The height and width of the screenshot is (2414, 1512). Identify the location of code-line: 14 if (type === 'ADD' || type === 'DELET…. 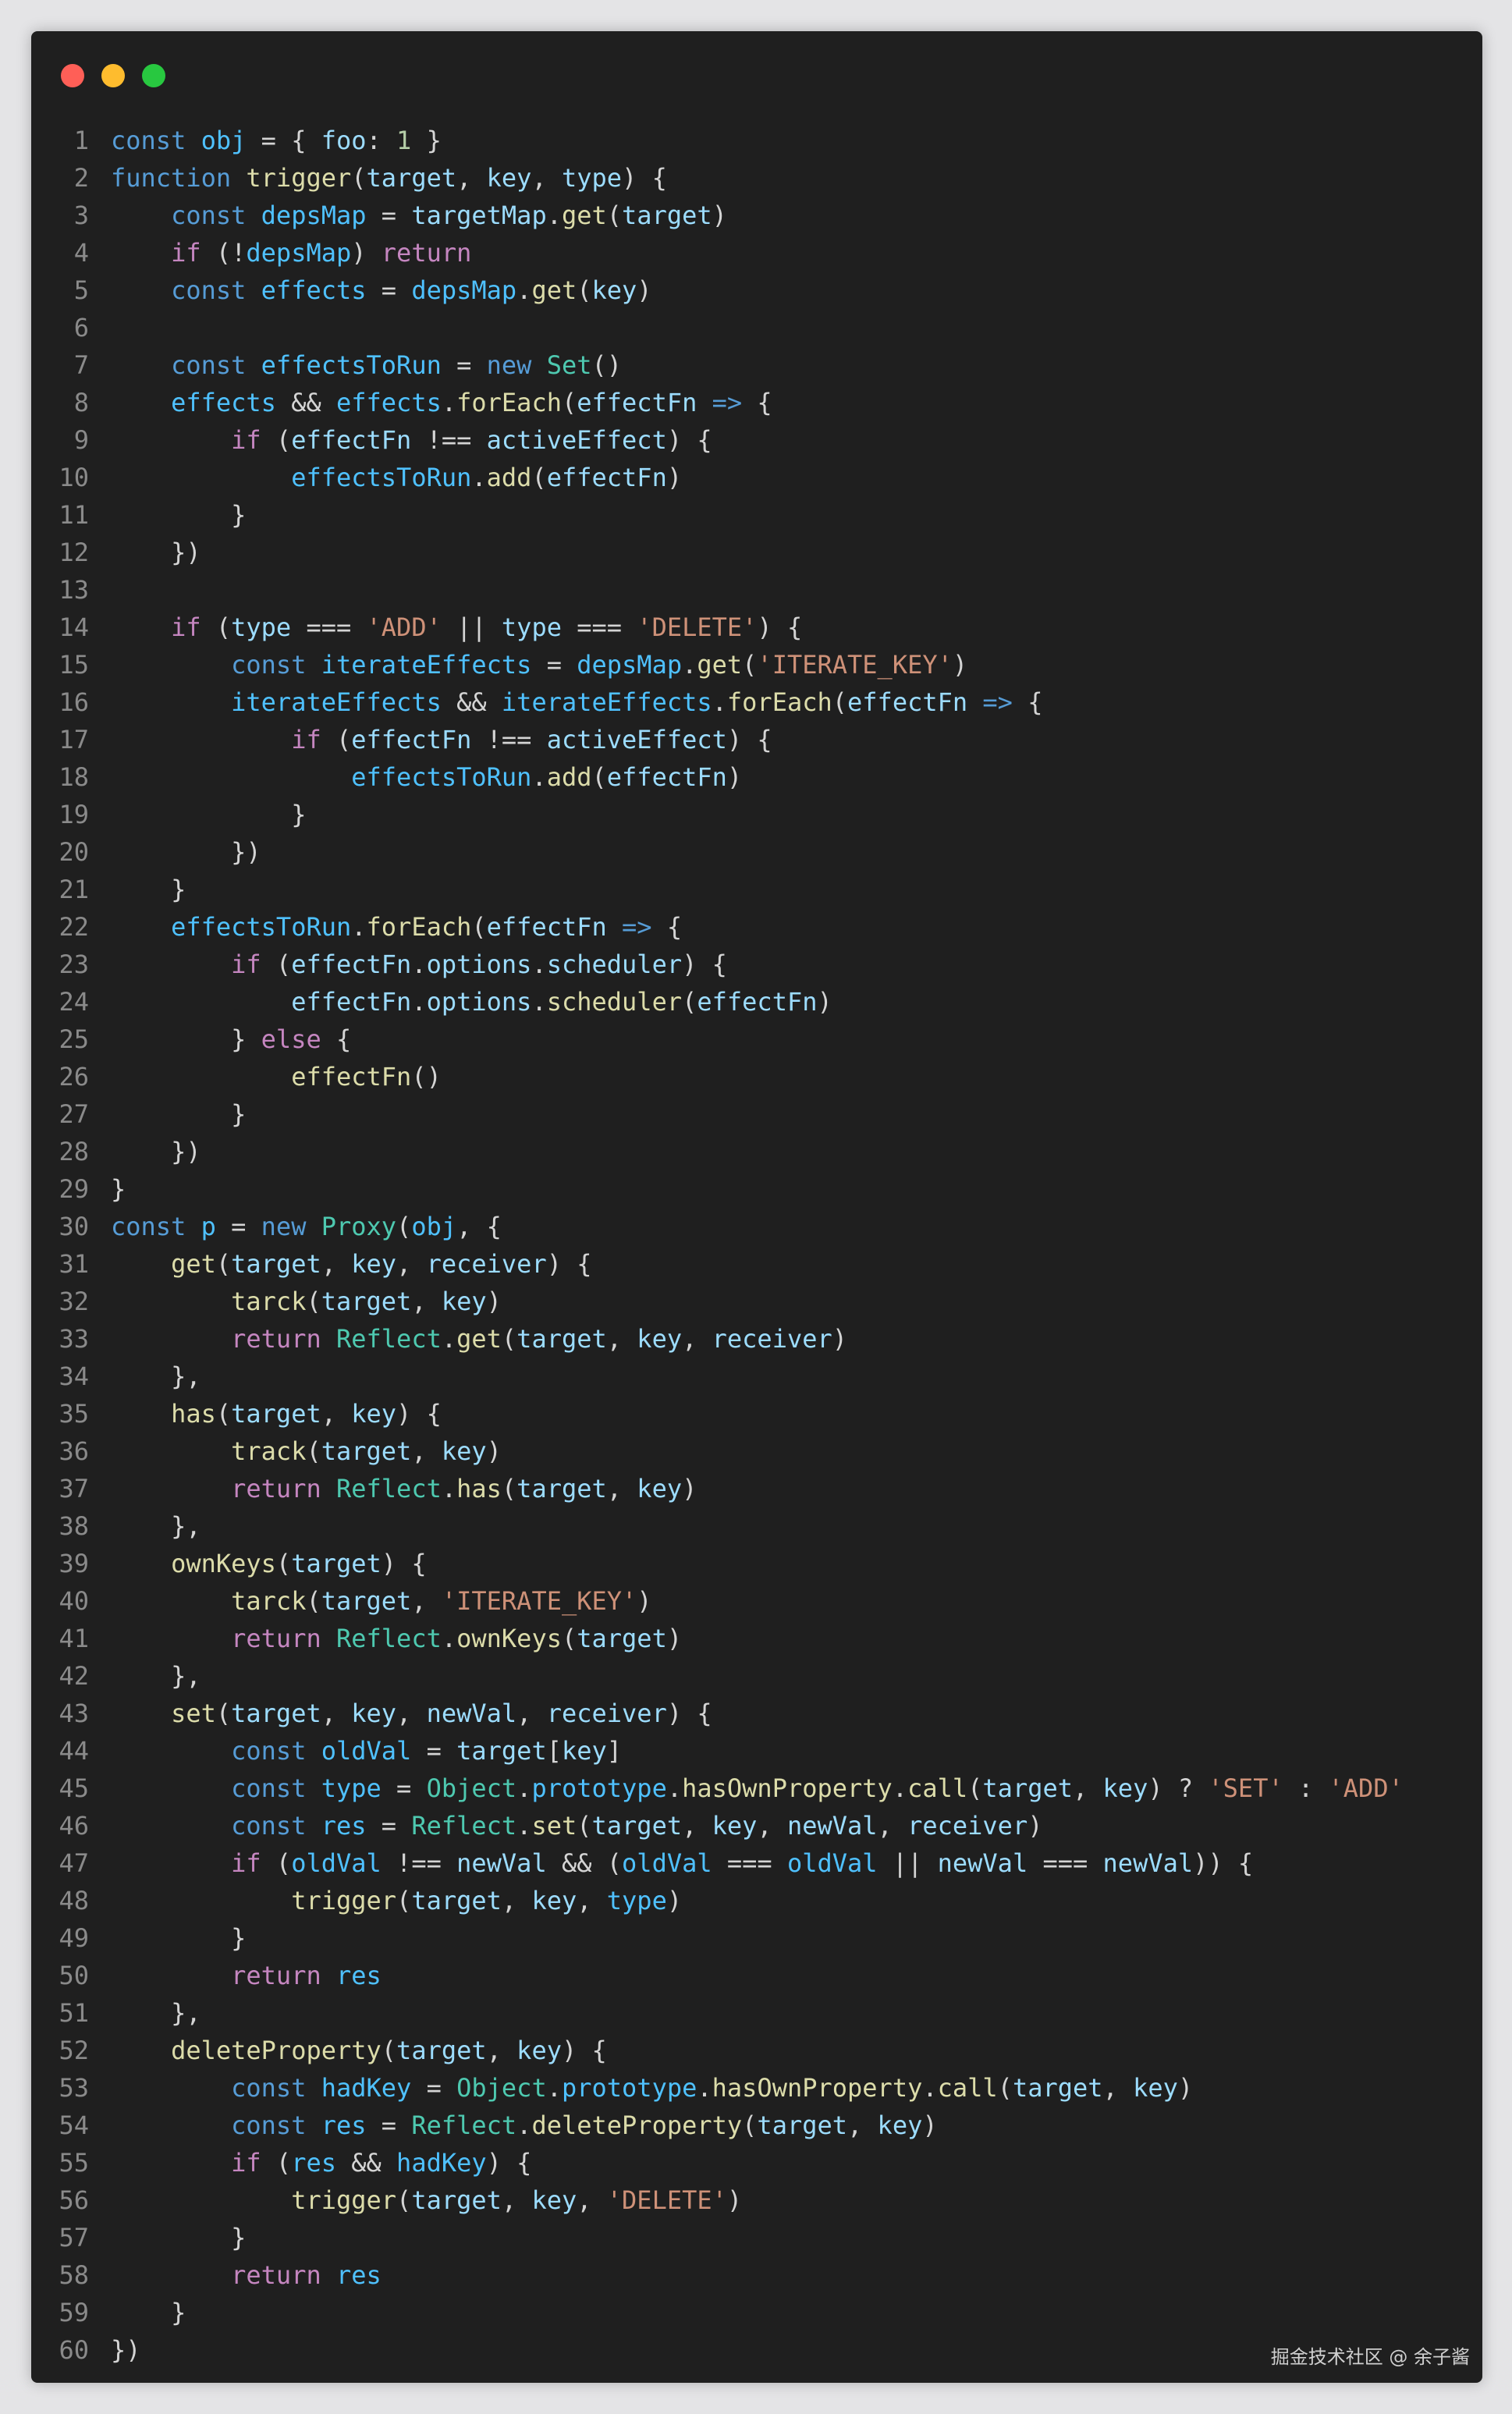
(757, 627).